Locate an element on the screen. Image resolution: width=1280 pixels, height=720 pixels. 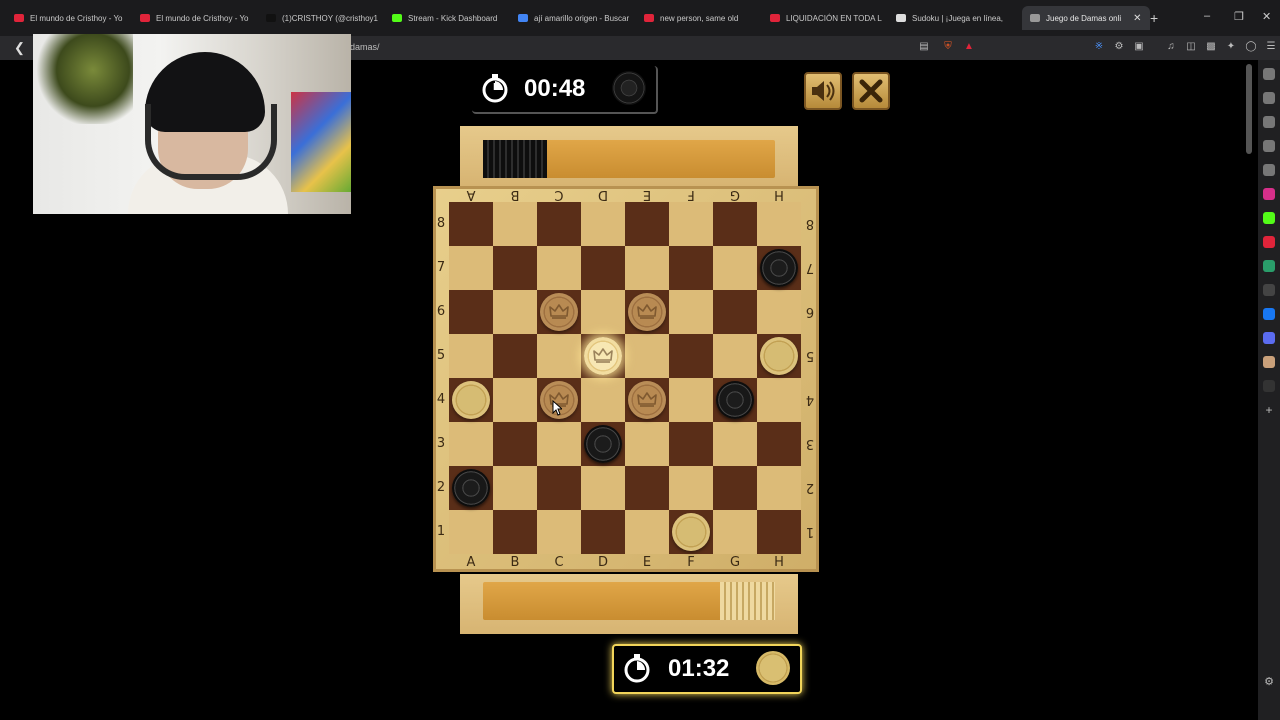
king-piece-highlight-d5 is located at coordinates (603, 356).